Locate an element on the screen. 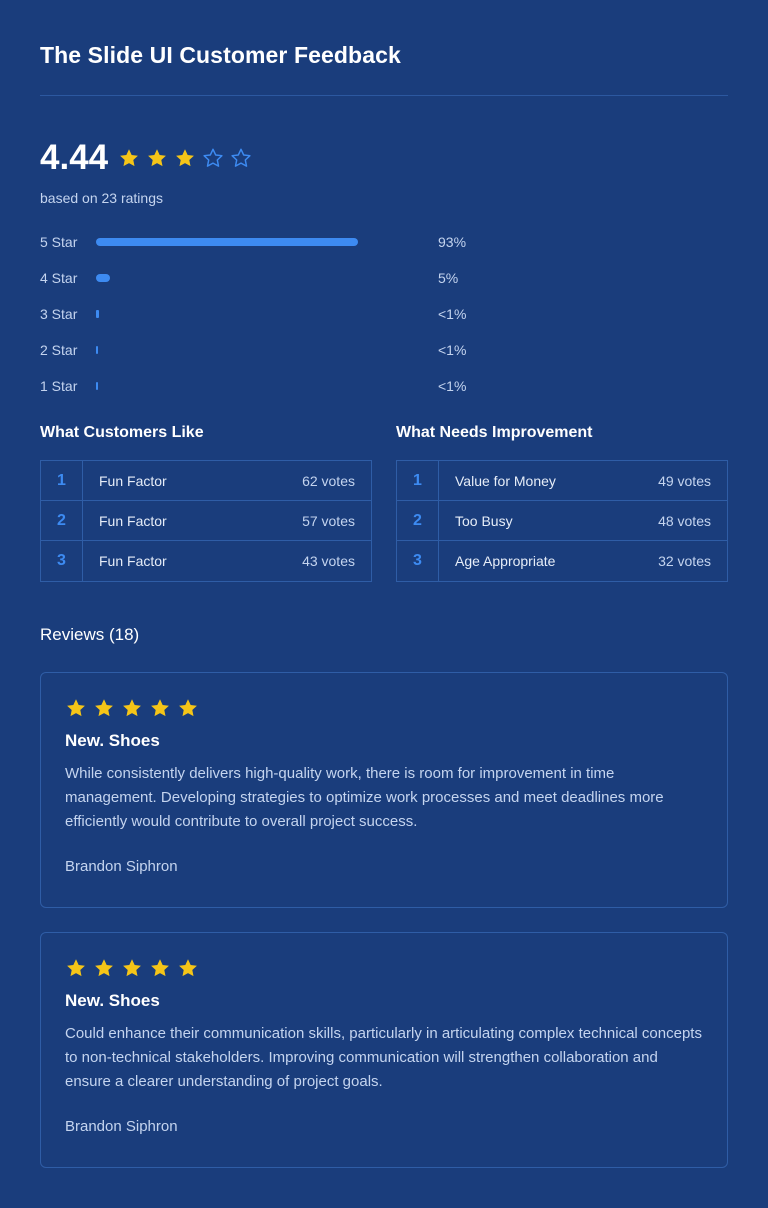 This screenshot has width=768, height=1208. distribution-label: 2 Star is located at coordinates (59, 350).